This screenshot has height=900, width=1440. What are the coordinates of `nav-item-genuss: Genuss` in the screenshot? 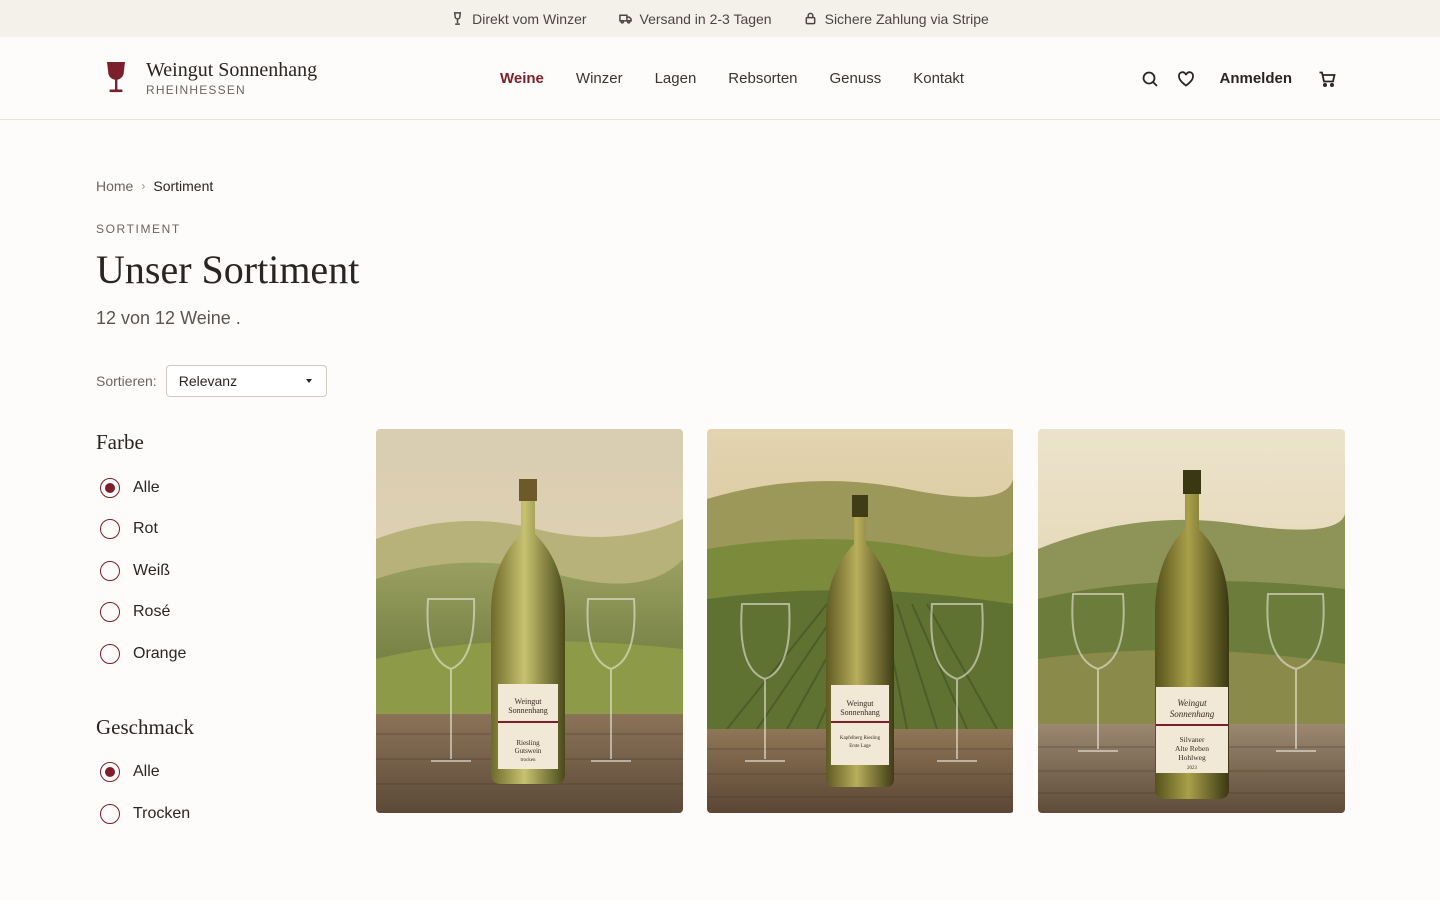 It's located at (856, 78).